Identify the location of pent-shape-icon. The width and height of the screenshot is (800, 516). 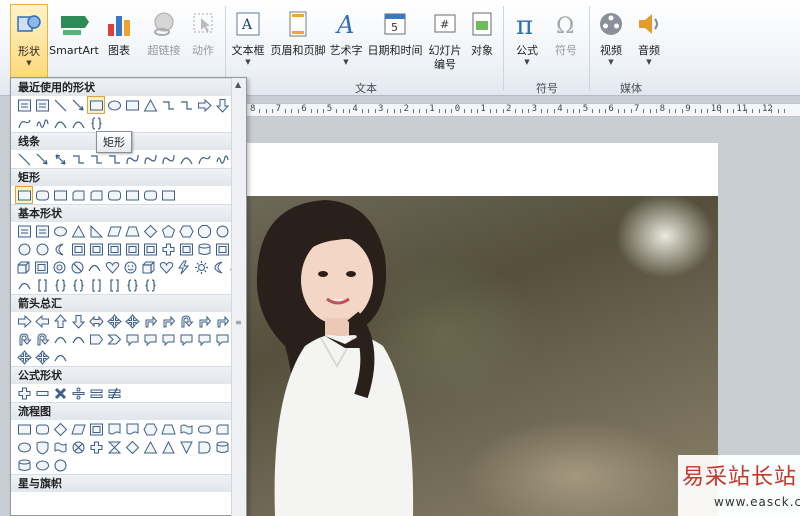
(168, 231).